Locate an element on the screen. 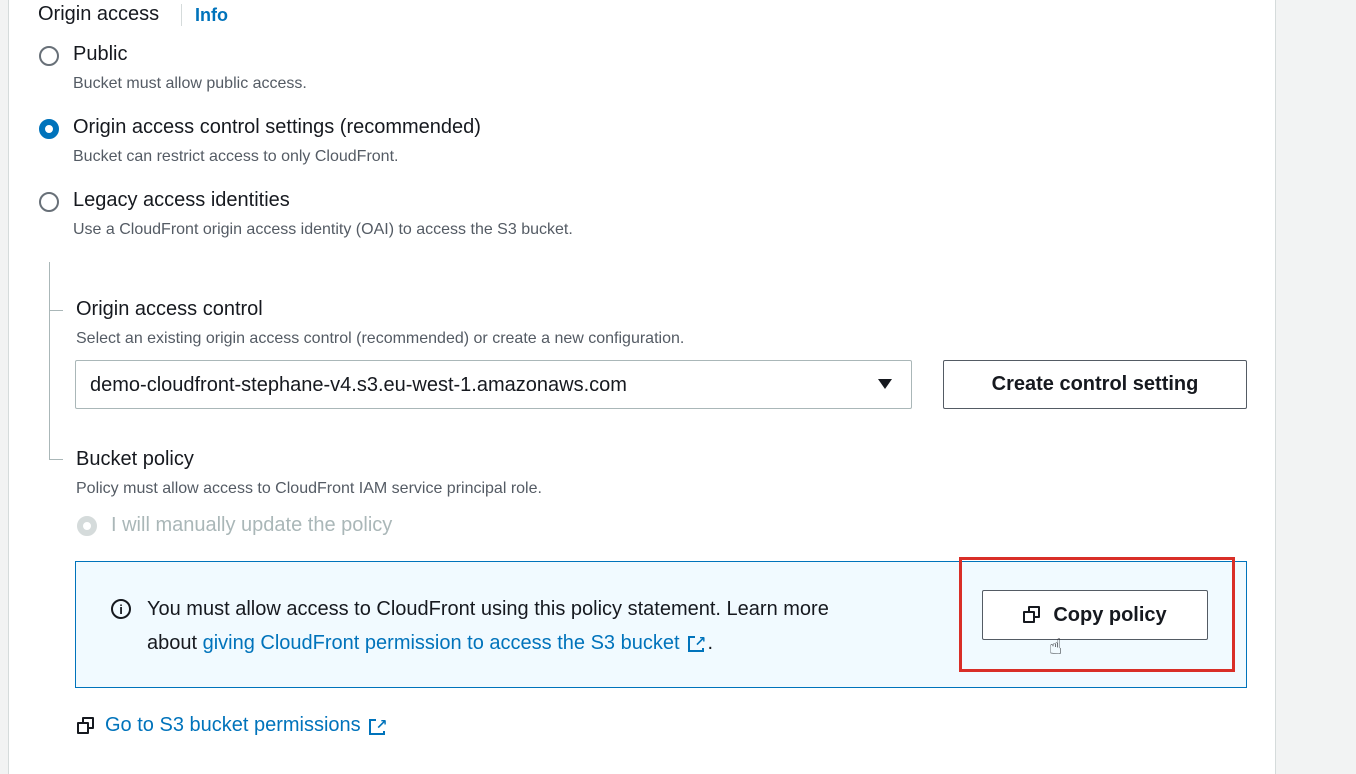 The width and height of the screenshot is (1356, 774). origin-access-label: Origin access is located at coordinates (99, 14).